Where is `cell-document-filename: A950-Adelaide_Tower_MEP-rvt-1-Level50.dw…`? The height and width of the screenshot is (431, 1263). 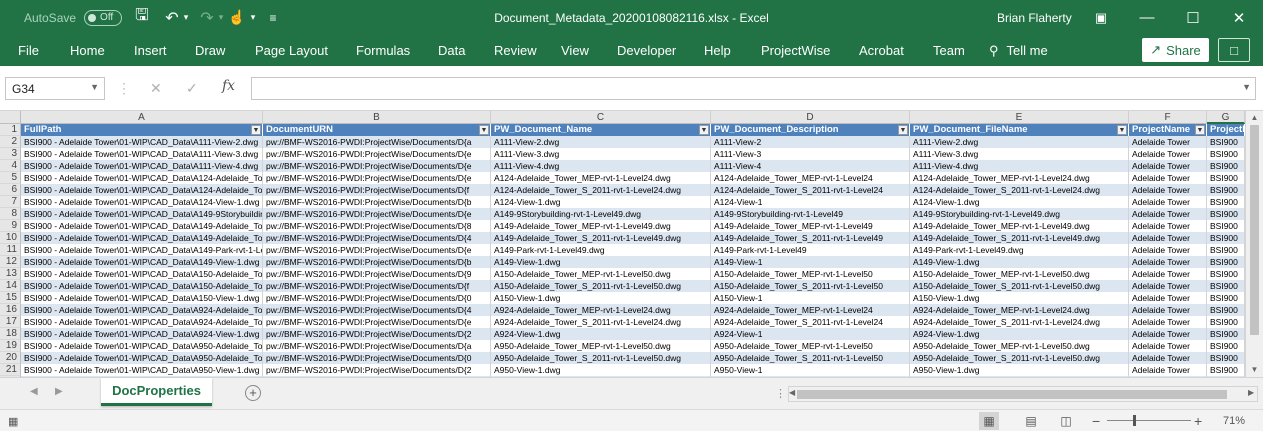 cell-document-filename: A950-Adelaide_Tower_MEP-rvt-1-Level50.dw… is located at coordinates (1019, 346).